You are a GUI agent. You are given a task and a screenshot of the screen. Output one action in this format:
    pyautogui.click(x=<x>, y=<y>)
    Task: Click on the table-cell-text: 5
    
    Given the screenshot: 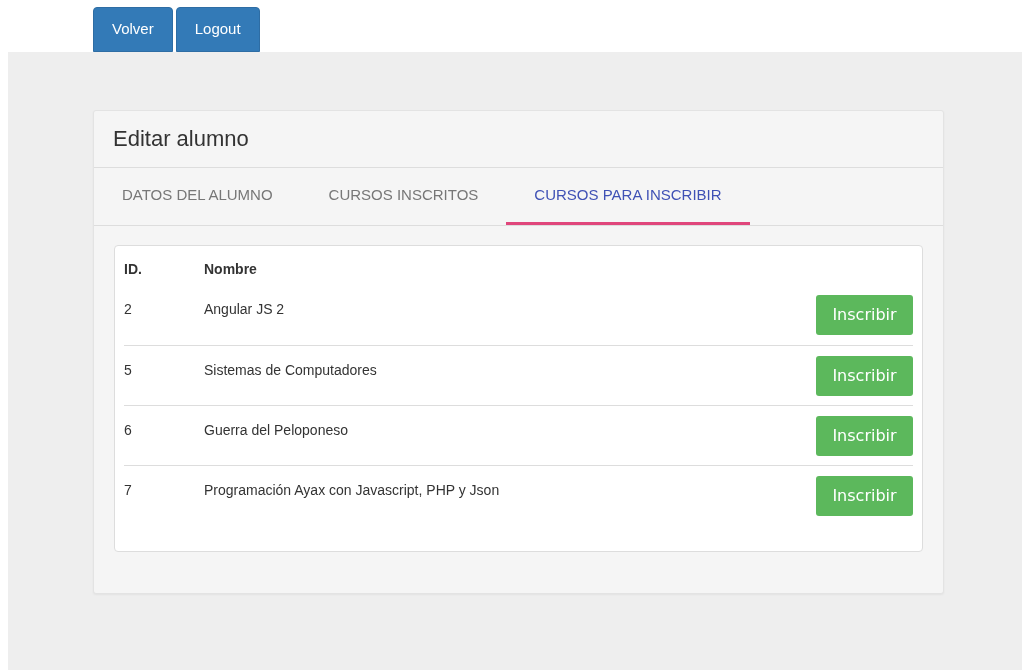 What is the action you would take?
    pyautogui.click(x=128, y=370)
    